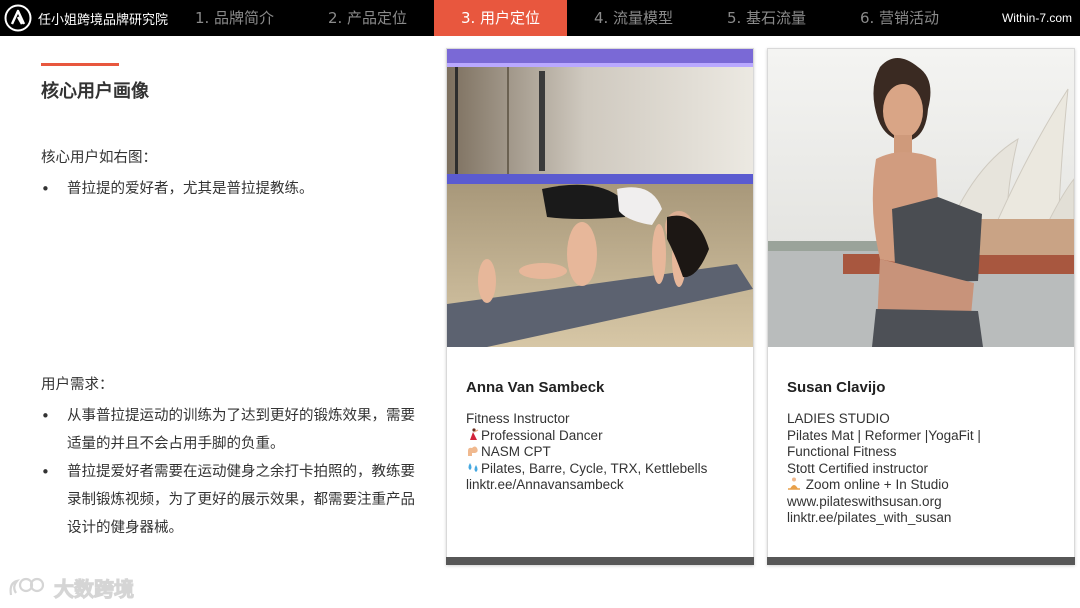 The image size is (1080, 608). I want to click on watermark-text: 大数跨境, so click(94, 588).